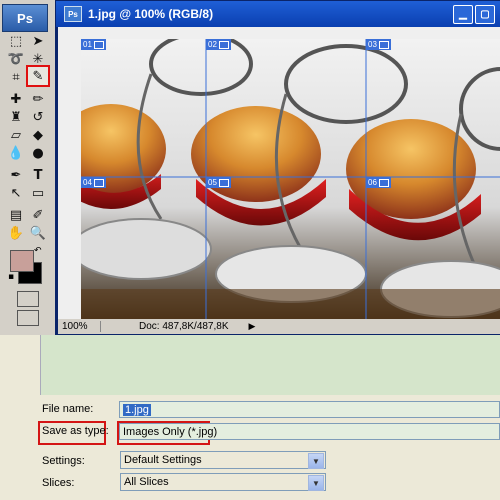  What do you see at coordinates (252, 326) in the screenshot?
I see `status-menu-arrow-icon: ▶` at bounding box center [252, 326].